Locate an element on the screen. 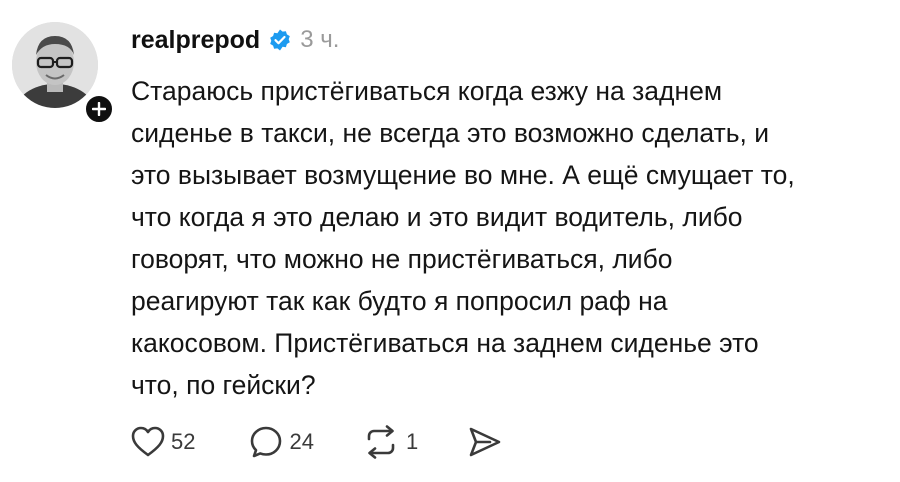 The image size is (900, 482). post-header: realprepod 3 ч. is located at coordinates (235, 40).